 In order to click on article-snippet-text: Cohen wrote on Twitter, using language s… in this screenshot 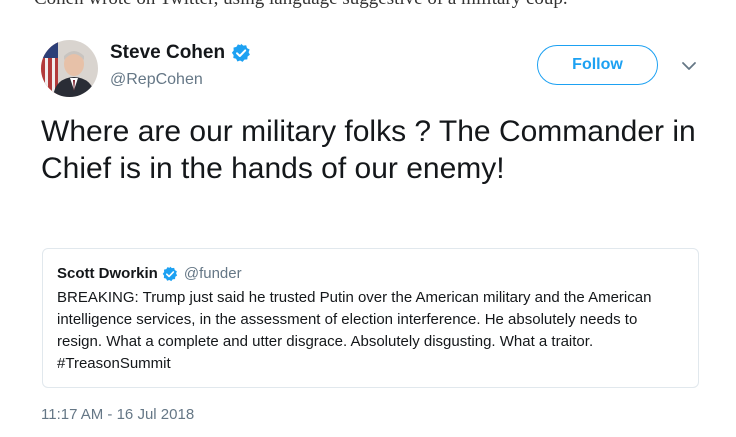, I will do `click(301, 5)`.